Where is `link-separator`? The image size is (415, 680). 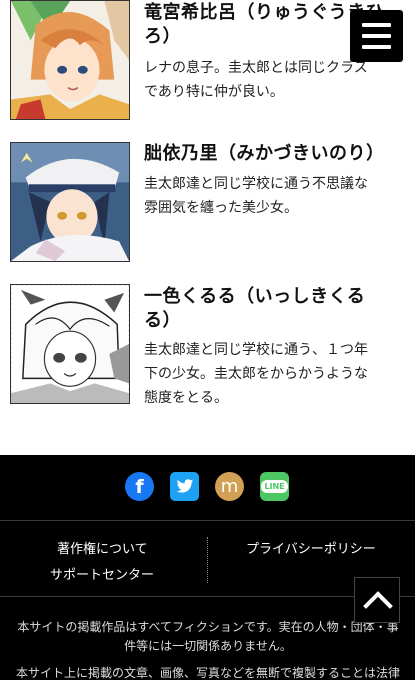 link-separator is located at coordinates (207, 560).